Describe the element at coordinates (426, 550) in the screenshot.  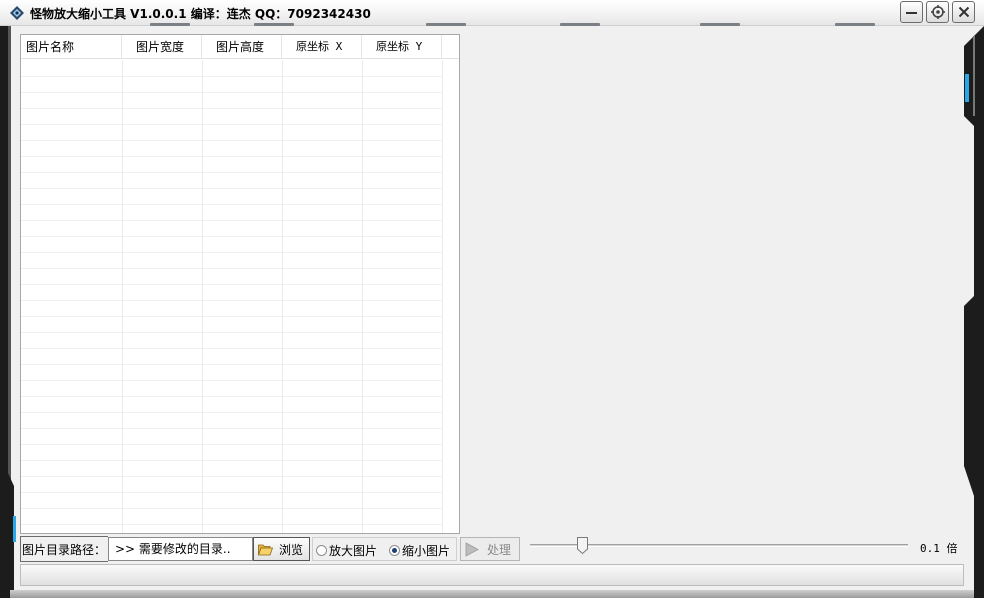
I see `radio-shrink-label: 缩小图片` at that location.